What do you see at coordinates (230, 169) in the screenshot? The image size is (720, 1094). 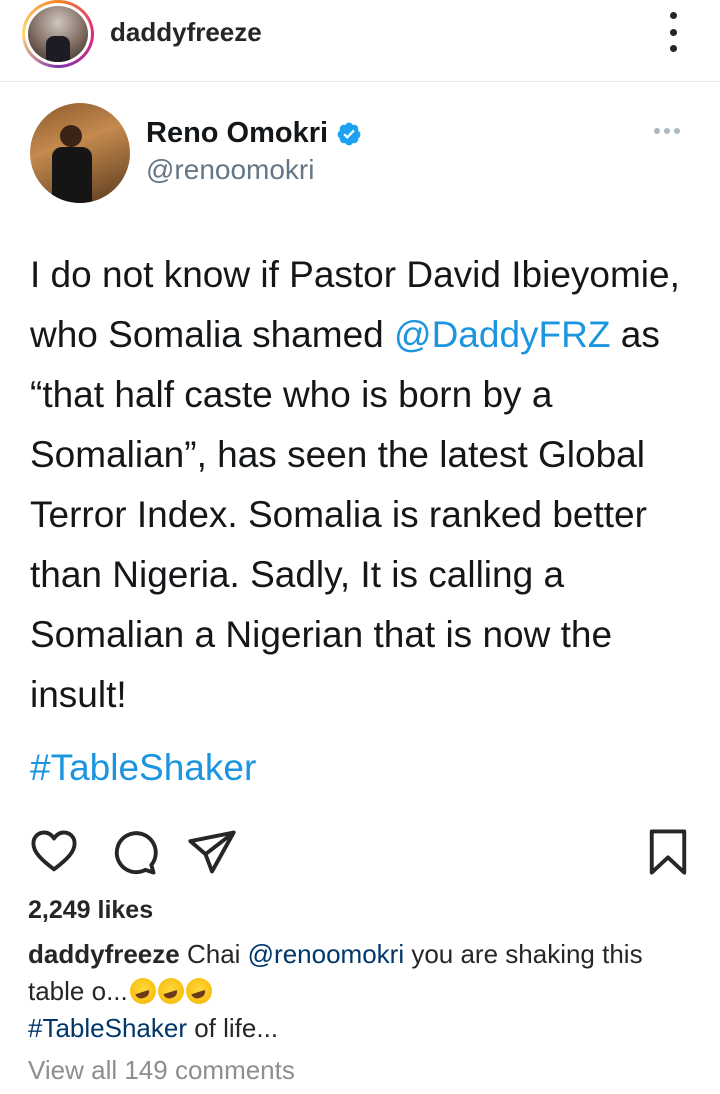 I see `tweet-handle: @renoomokri` at bounding box center [230, 169].